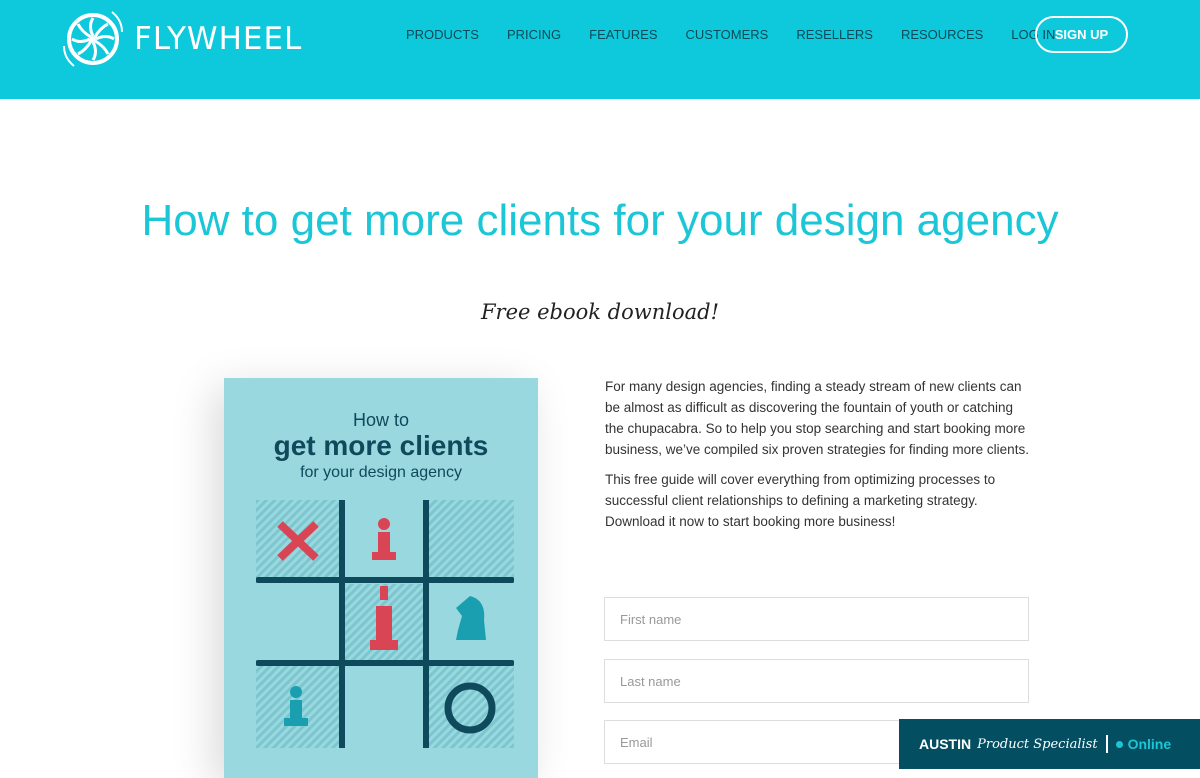  What do you see at coordinates (727, 35) in the screenshot?
I see `nav-customers: CUSTOMERS` at bounding box center [727, 35].